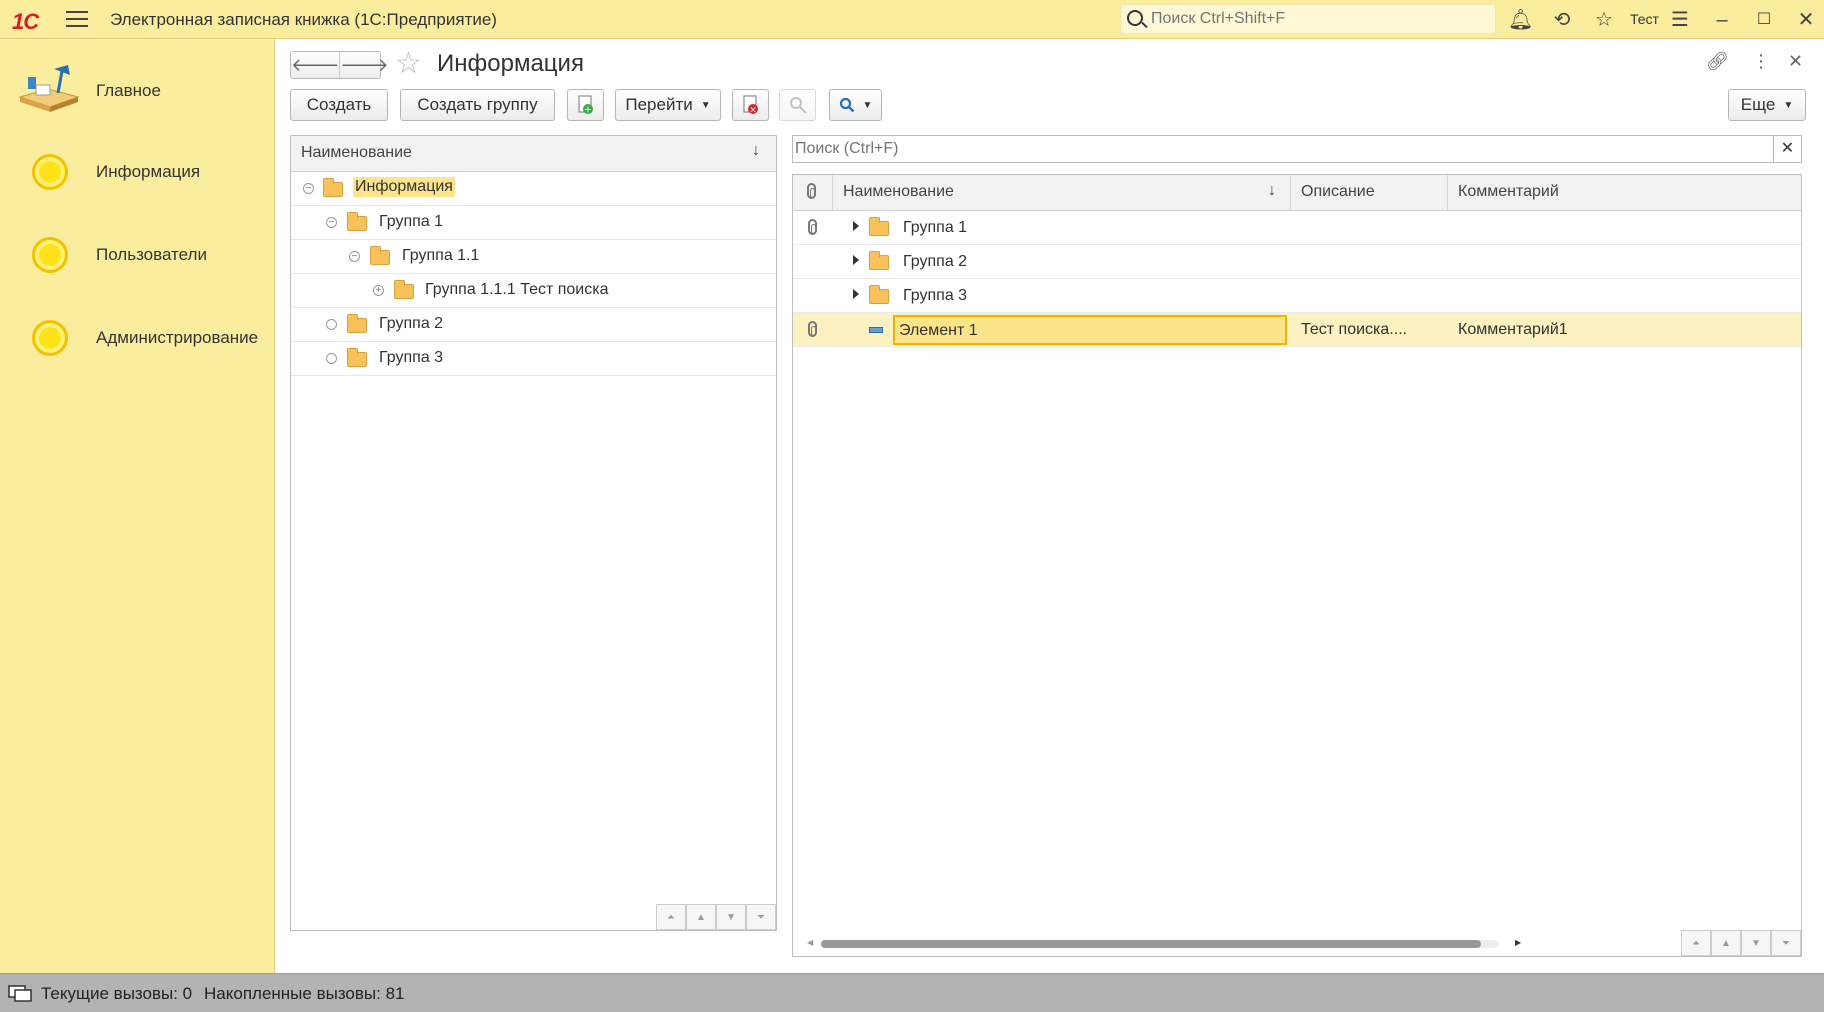  I want to click on list-search, so click(1297, 149).